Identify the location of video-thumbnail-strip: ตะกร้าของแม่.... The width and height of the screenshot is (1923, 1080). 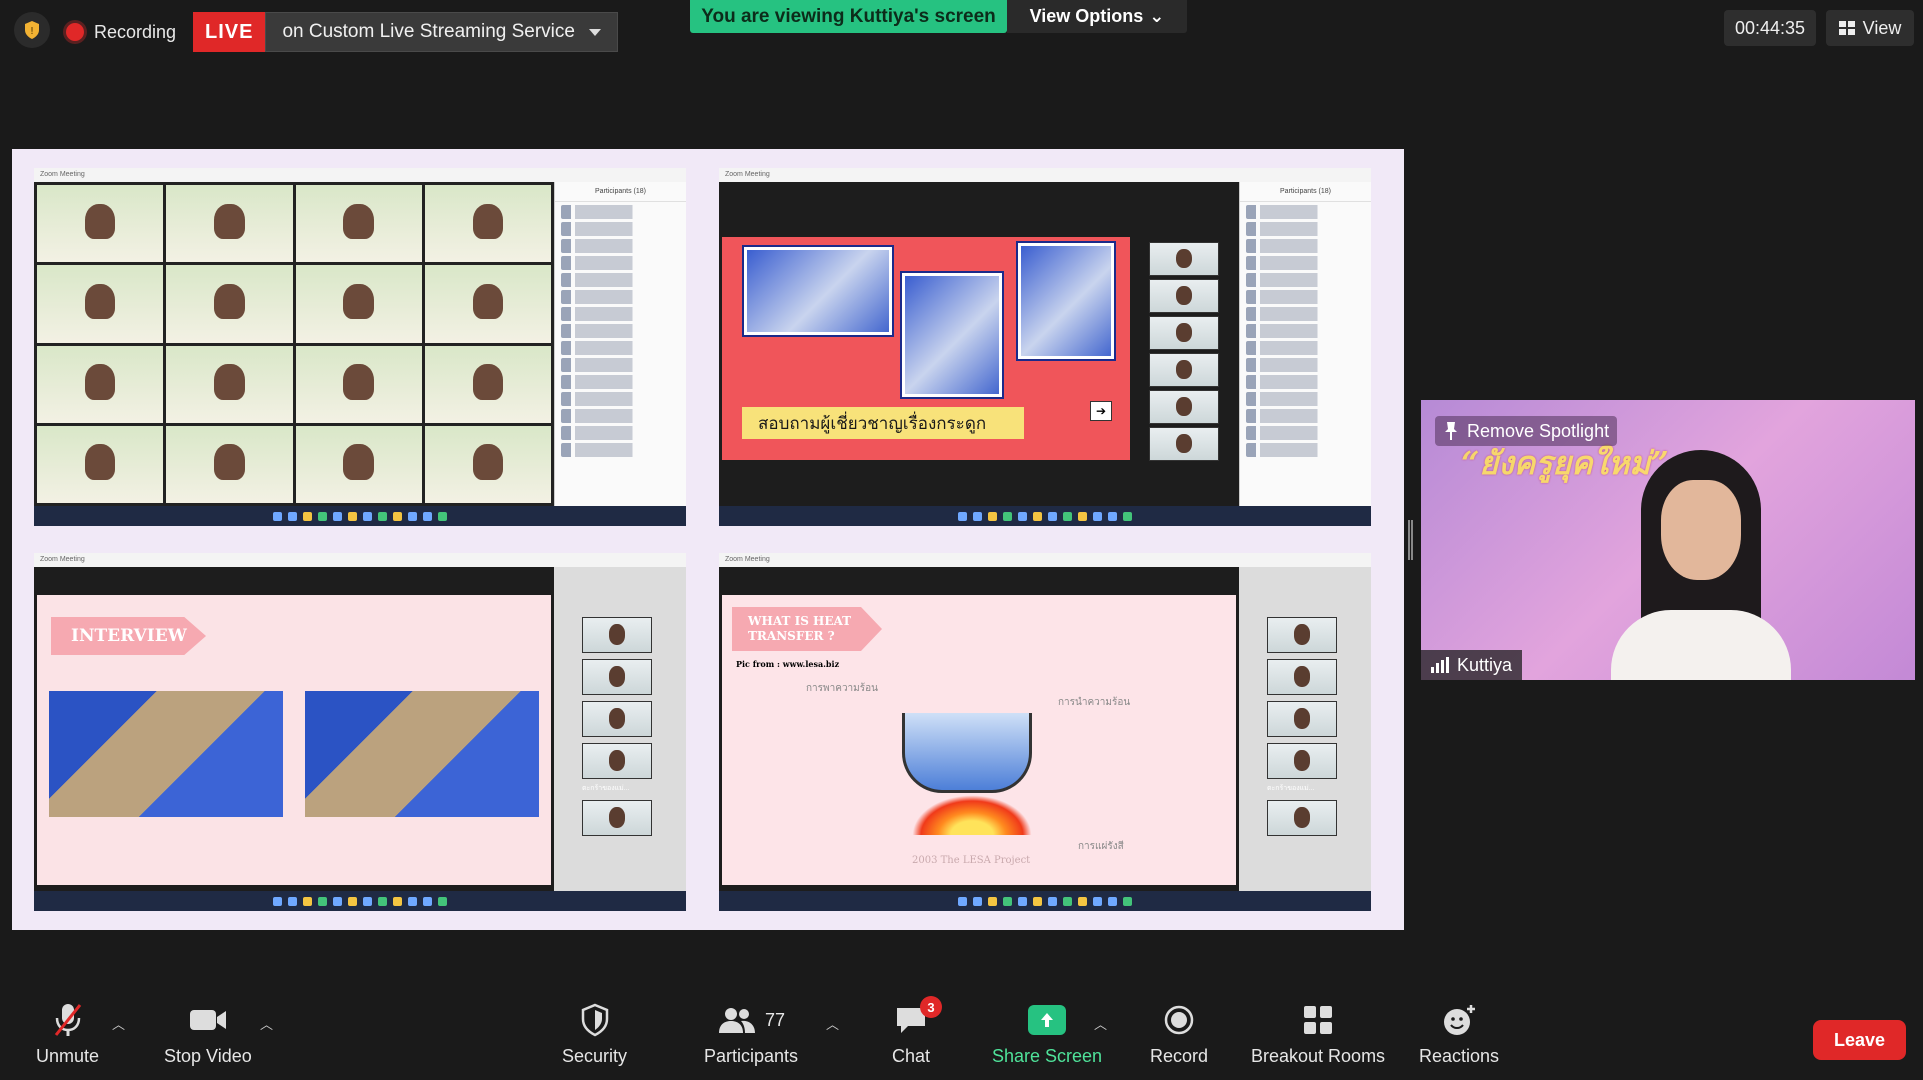
(1302, 729).